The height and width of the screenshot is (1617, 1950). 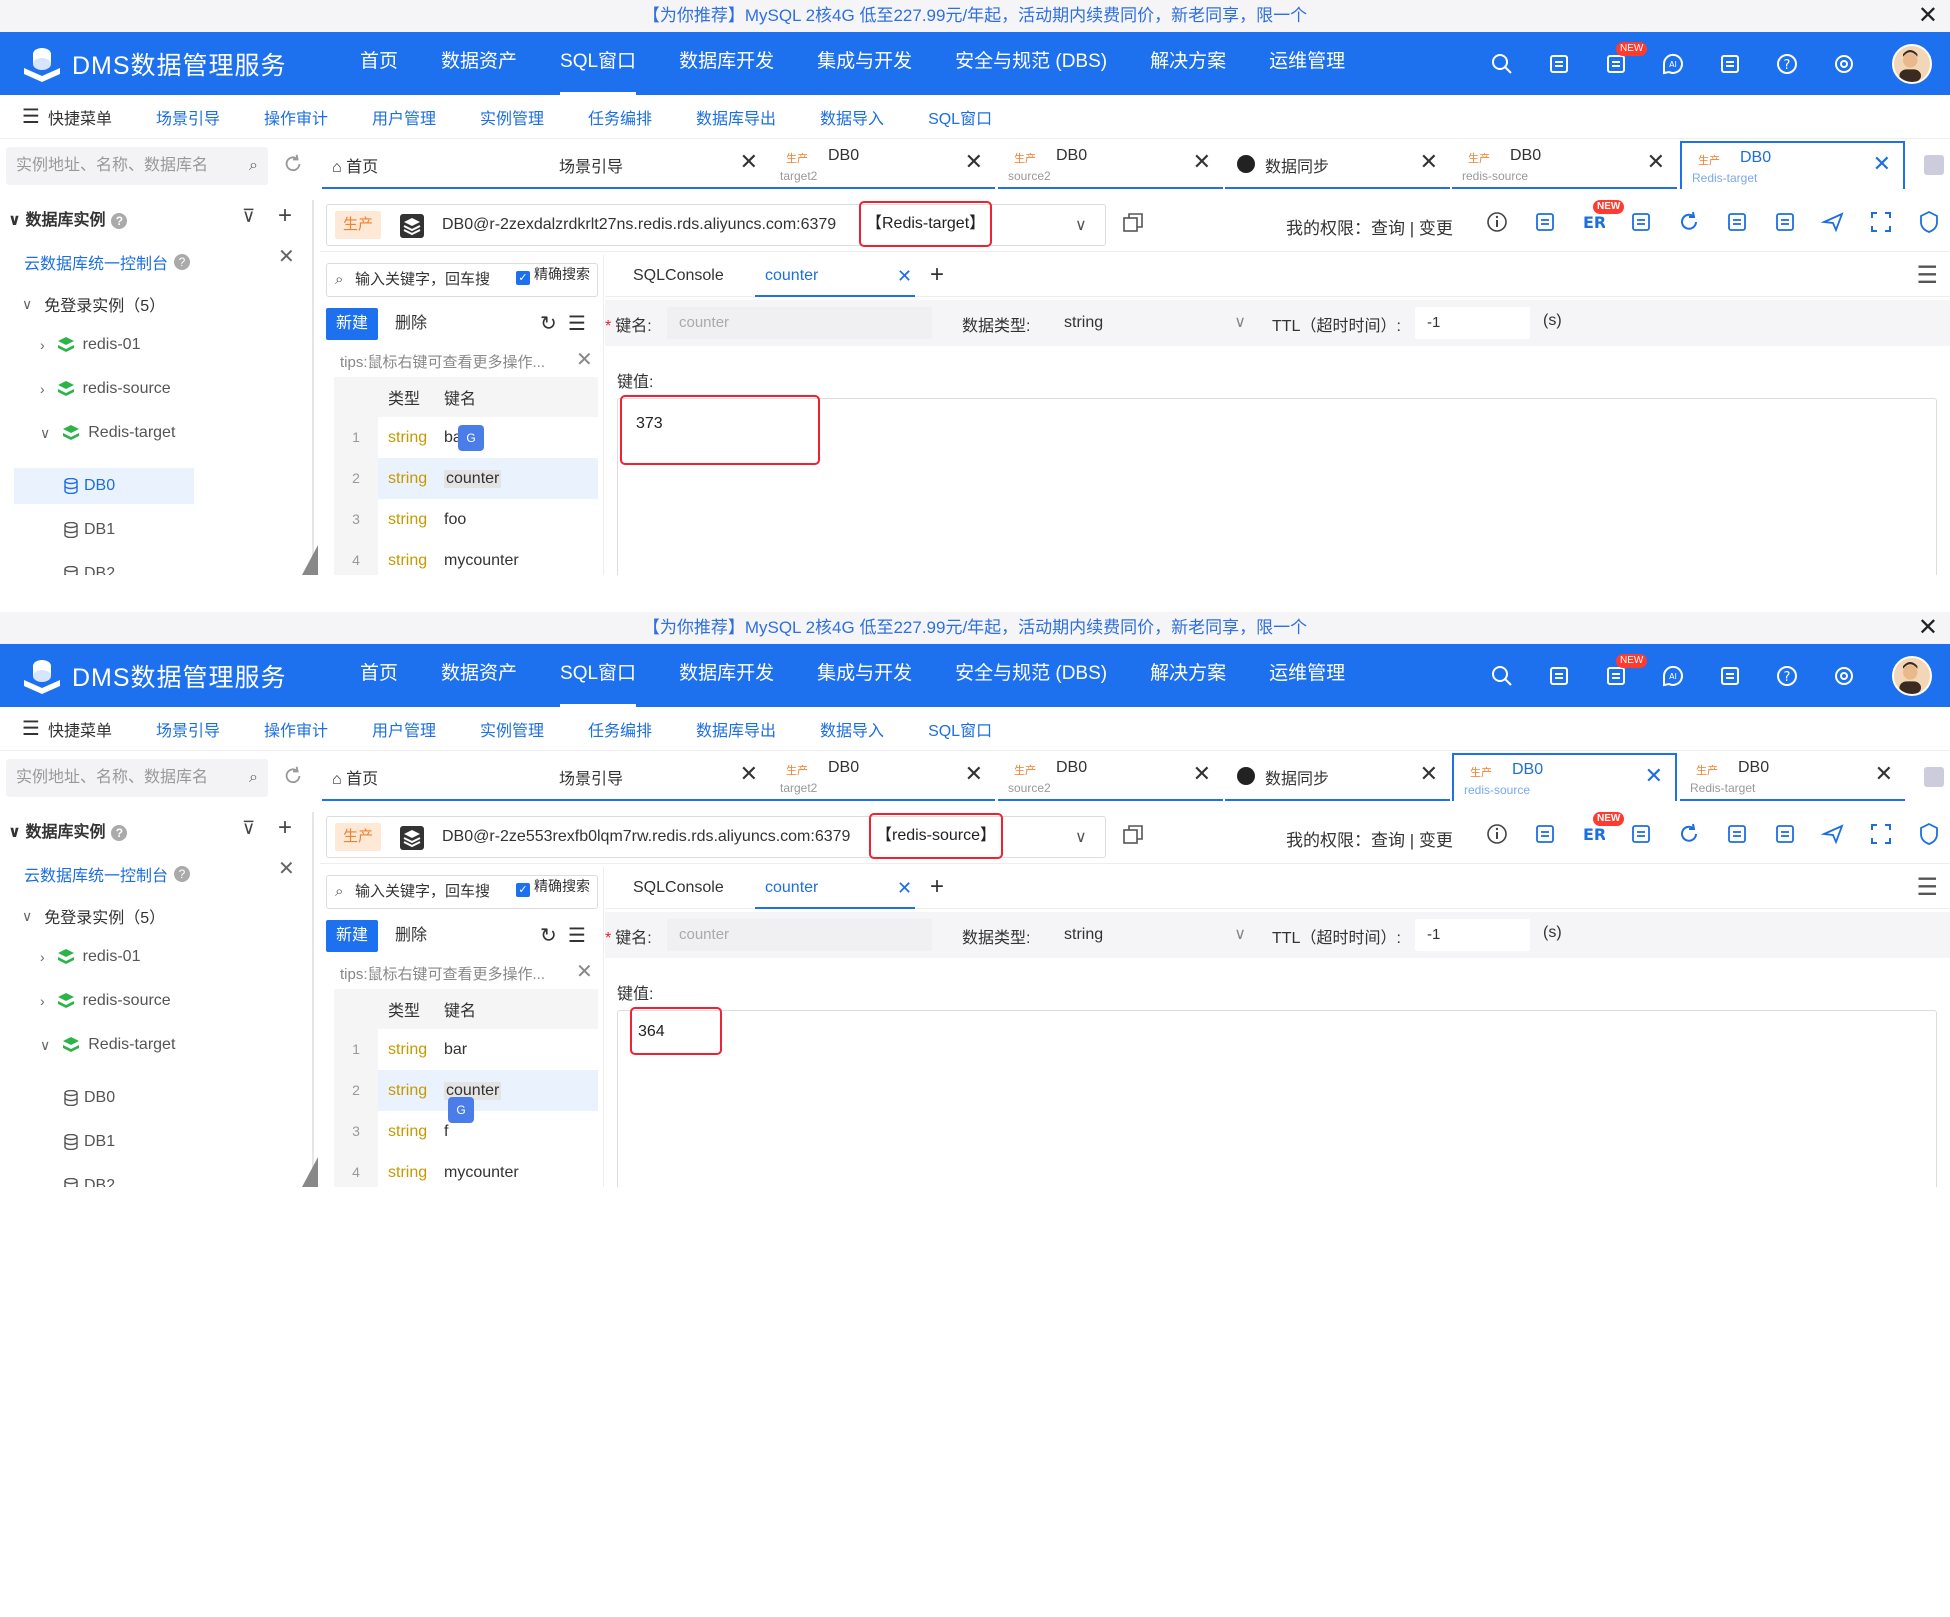 I want to click on fullscreen-icon, so click(x=1881, y=834).